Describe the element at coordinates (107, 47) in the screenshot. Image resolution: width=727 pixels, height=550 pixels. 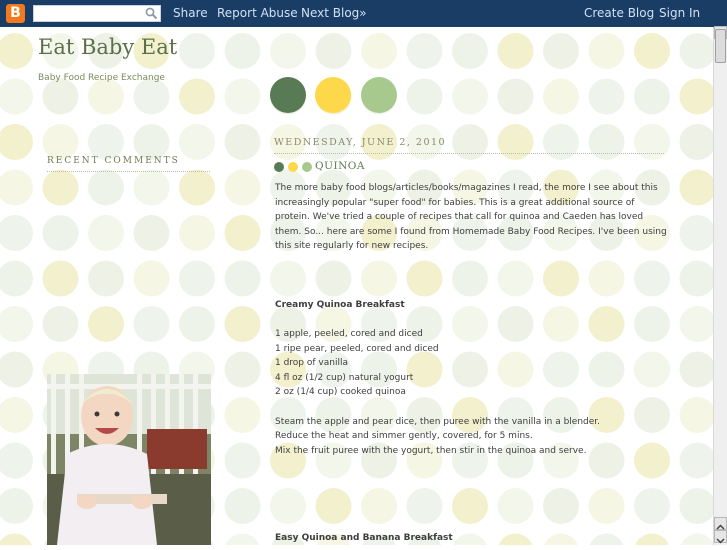
I see `blog-title: Eat Baby Eat` at that location.